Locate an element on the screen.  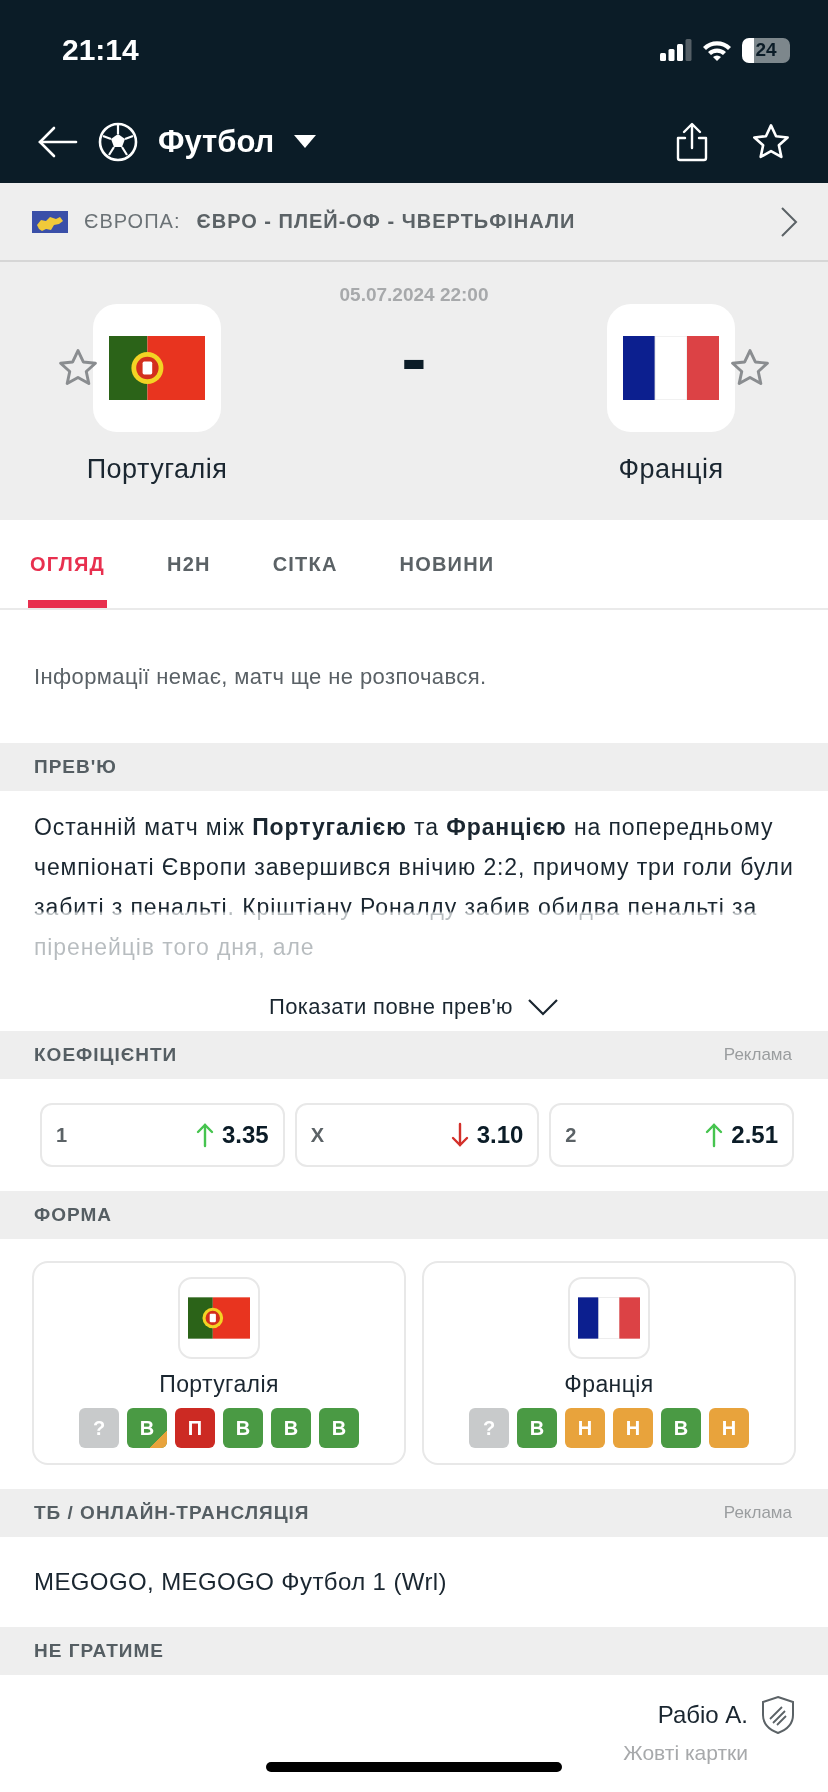
sport-title: Футбол is located at coordinates (216, 141).